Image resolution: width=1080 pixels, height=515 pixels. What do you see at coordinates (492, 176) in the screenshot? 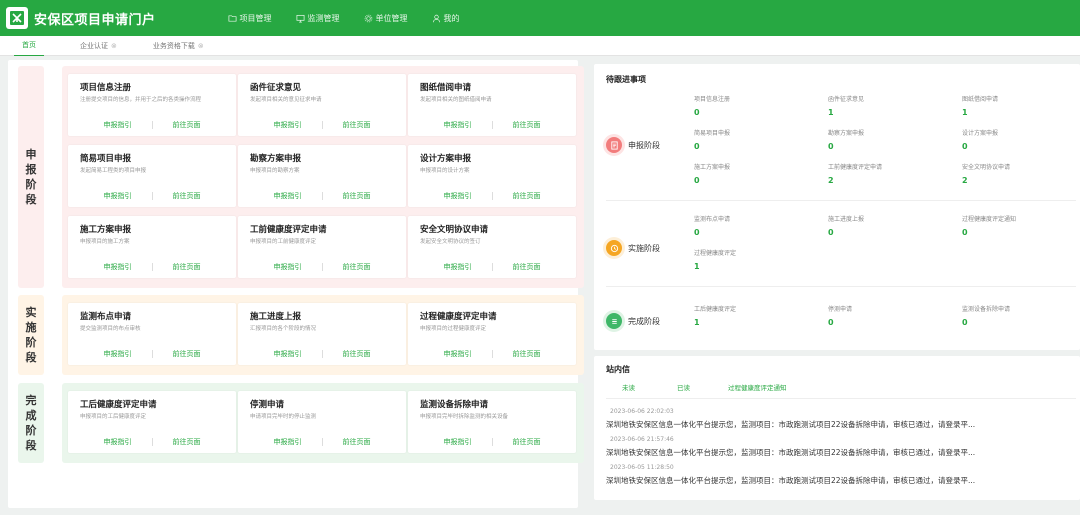
I see `service-card: 设计方案申报 申报项目的设计方案 申报指引 前往页面` at bounding box center [492, 176].